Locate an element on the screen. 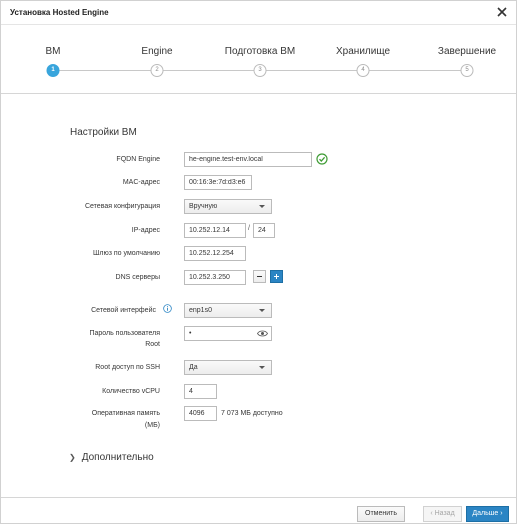  step-circle-engine: 2 is located at coordinates (157, 70).